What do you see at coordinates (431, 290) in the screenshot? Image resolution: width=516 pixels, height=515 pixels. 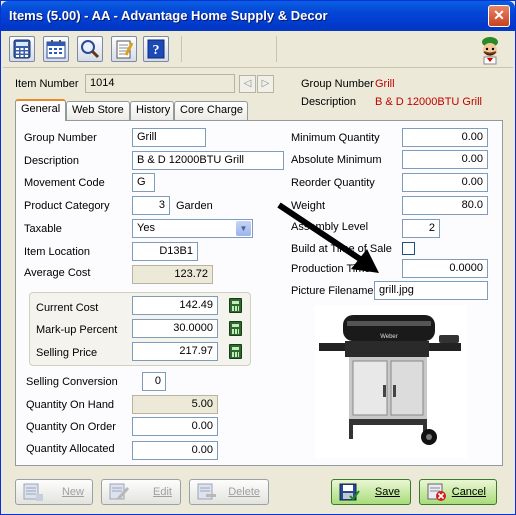 I see `picture-filename-field: grill.jpg` at bounding box center [431, 290].